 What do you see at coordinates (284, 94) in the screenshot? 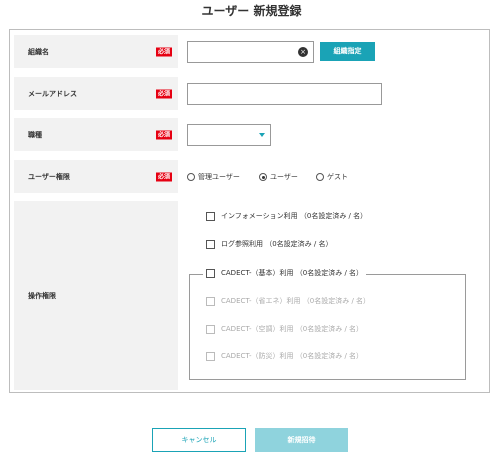
I see `email-input` at bounding box center [284, 94].